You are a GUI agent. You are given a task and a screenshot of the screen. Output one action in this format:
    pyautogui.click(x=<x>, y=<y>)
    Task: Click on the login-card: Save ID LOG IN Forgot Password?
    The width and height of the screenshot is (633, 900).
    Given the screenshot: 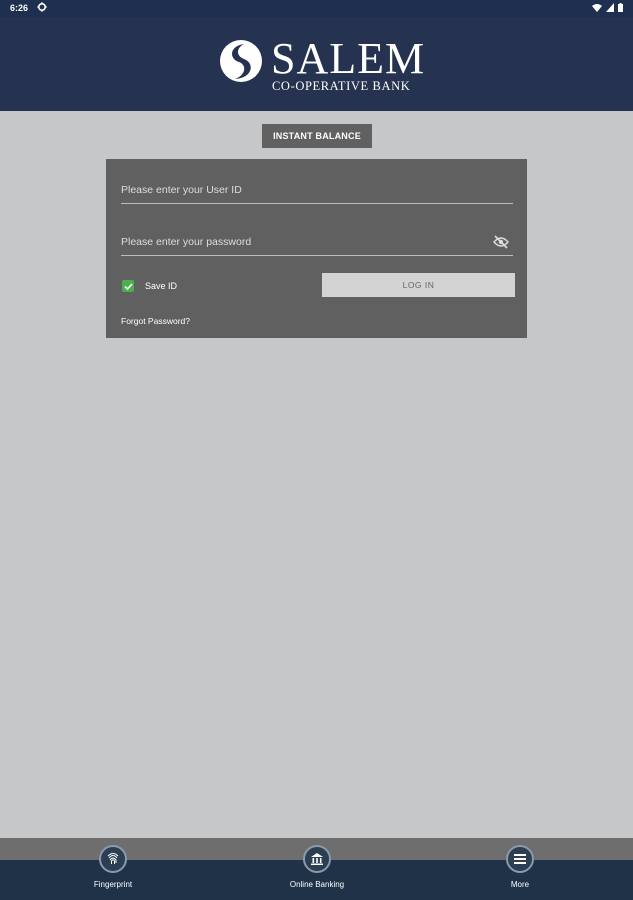 What is the action you would take?
    pyautogui.click(x=316, y=248)
    